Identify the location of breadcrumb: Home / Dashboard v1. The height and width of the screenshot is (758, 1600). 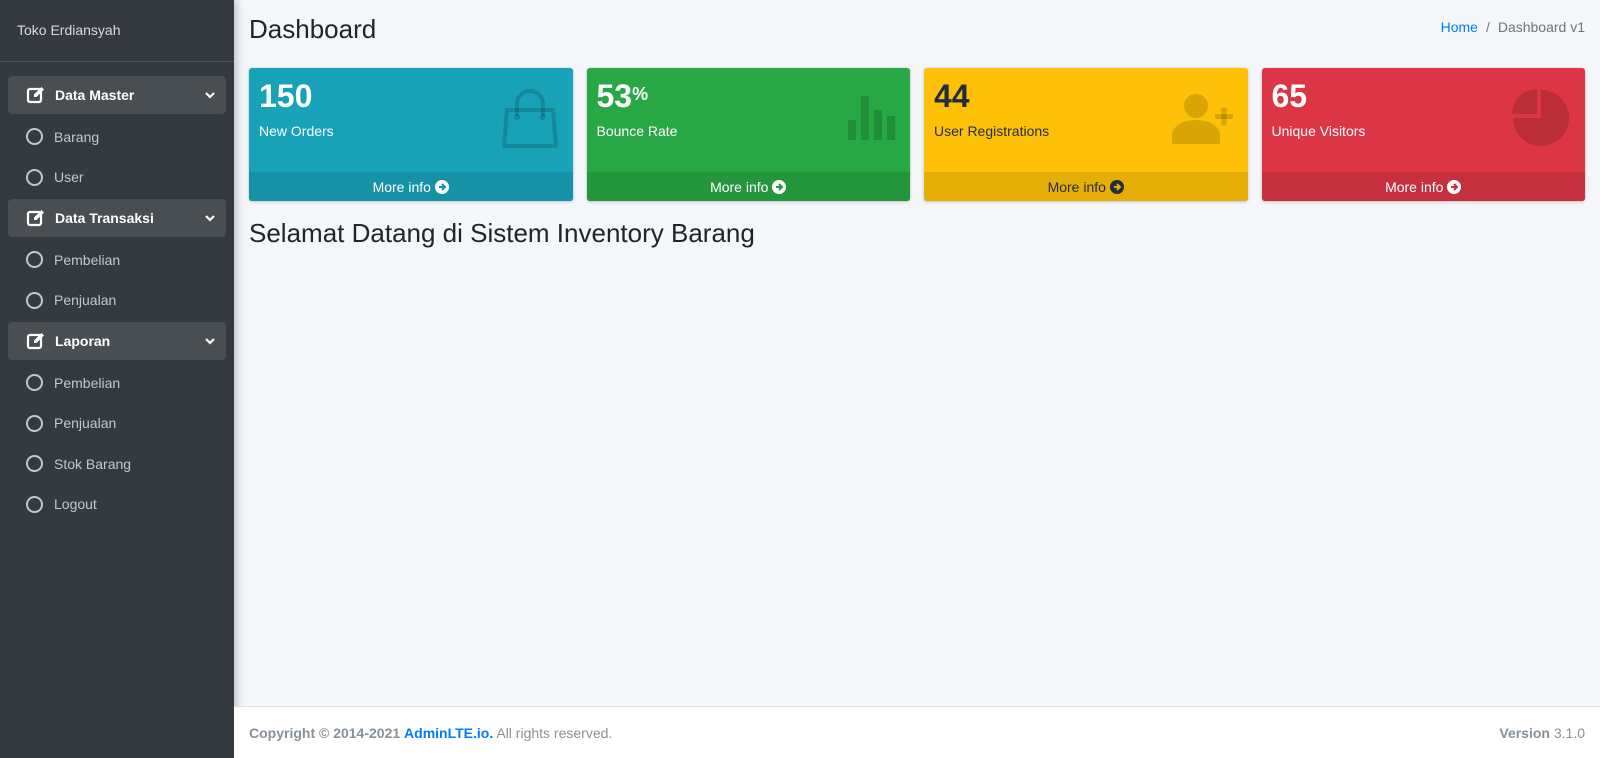
(1513, 27).